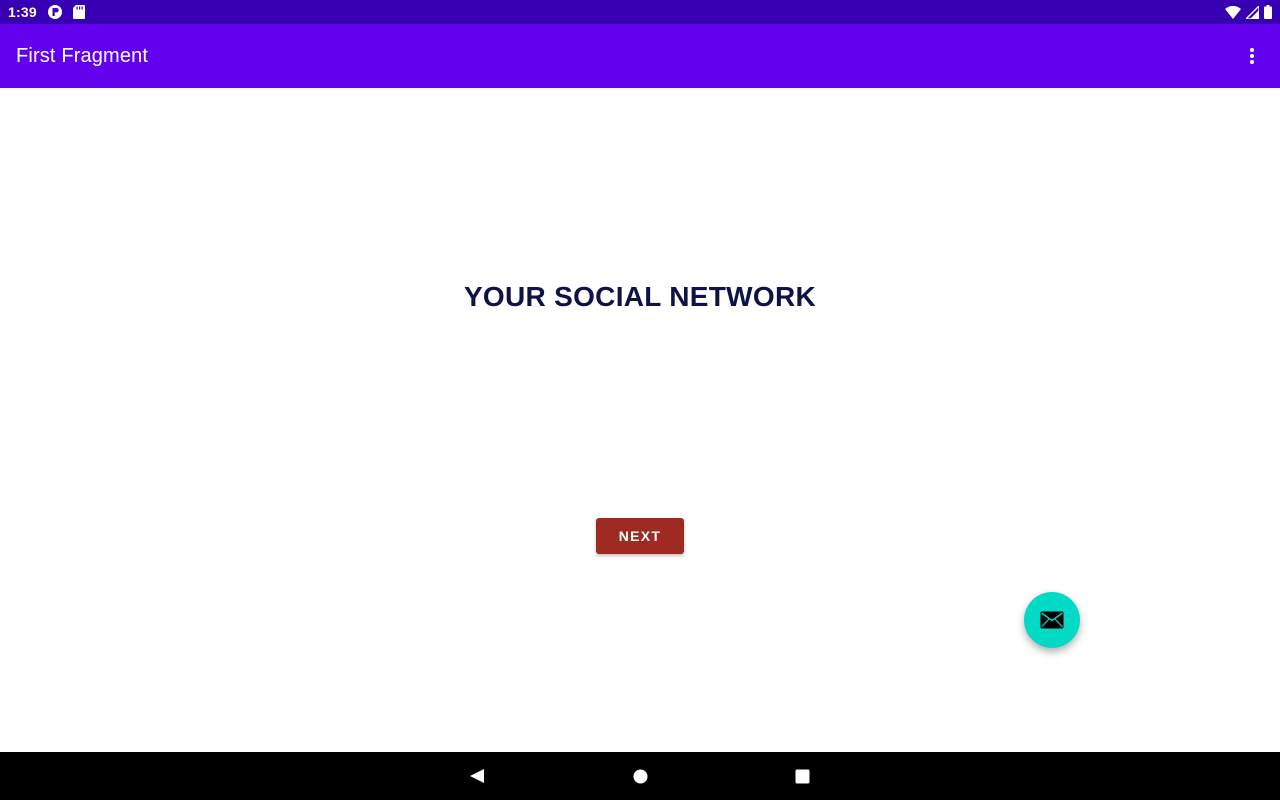  Describe the element at coordinates (1252, 12) in the screenshot. I see `cellular-signal-icon` at that location.